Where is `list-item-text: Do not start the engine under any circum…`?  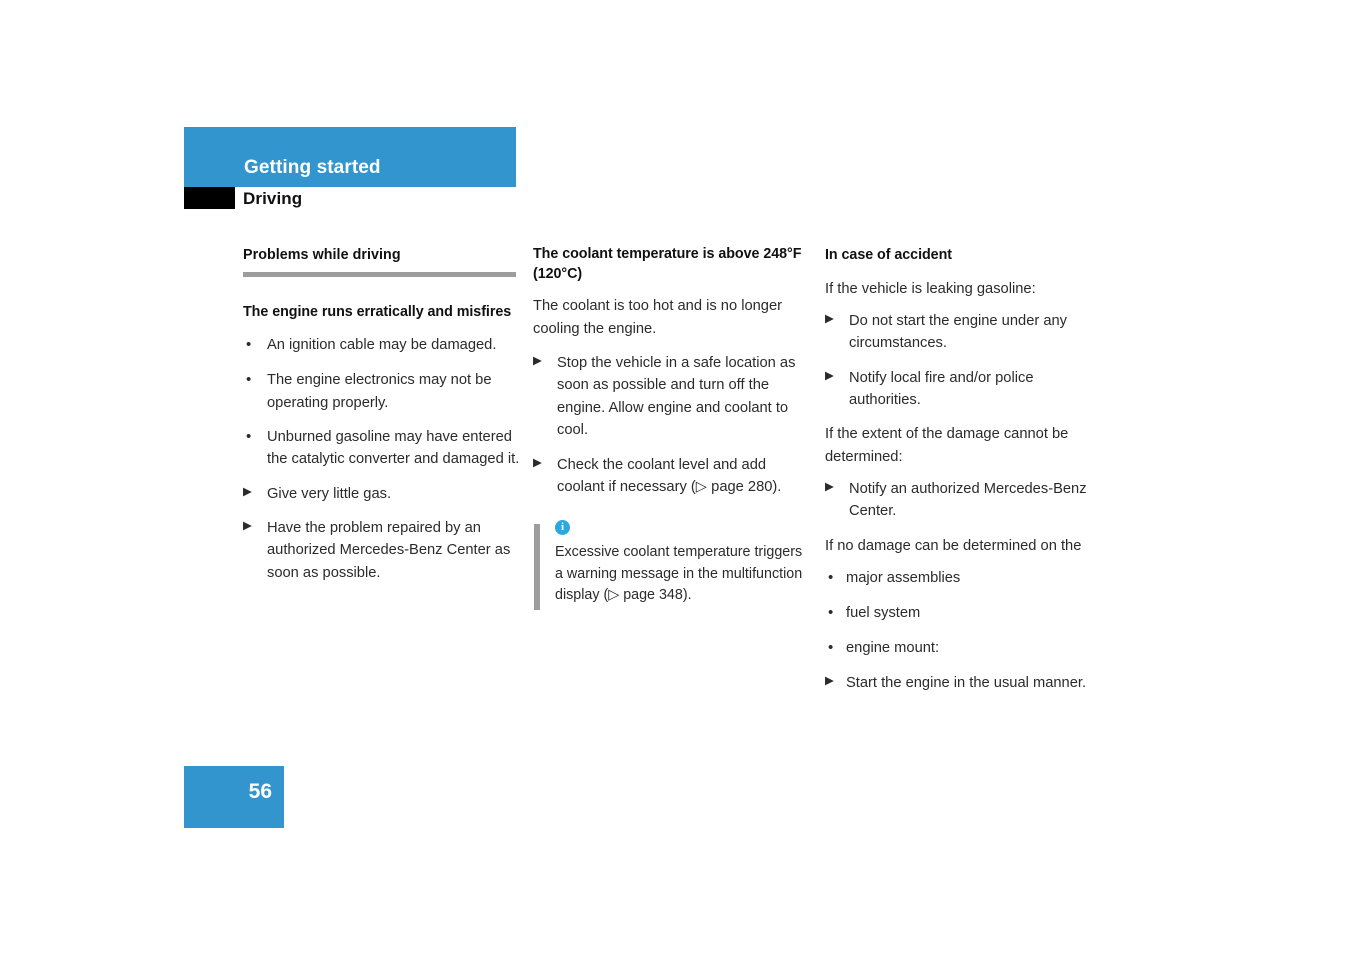 list-item-text: Do not start the engine under any circum… is located at coordinates (958, 332).